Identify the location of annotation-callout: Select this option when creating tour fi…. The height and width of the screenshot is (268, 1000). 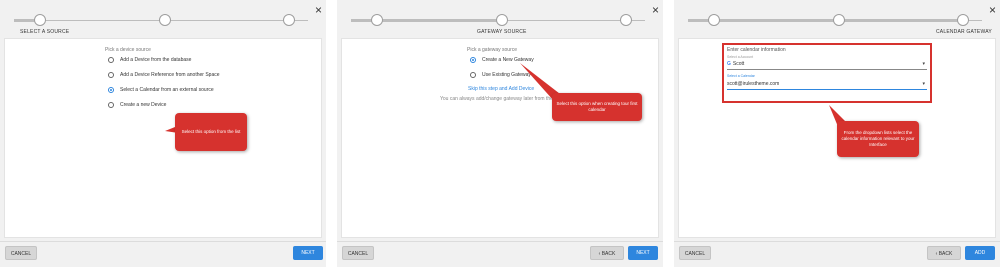
(597, 107).